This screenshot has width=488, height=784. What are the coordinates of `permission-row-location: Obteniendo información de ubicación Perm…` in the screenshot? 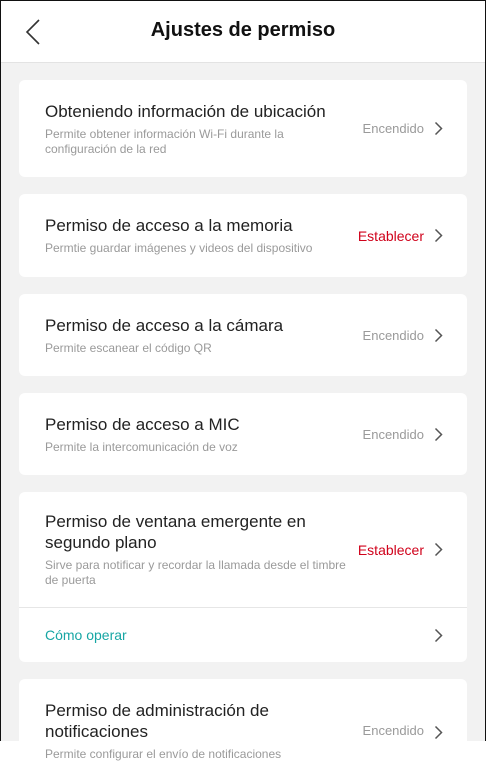 It's located at (243, 128).